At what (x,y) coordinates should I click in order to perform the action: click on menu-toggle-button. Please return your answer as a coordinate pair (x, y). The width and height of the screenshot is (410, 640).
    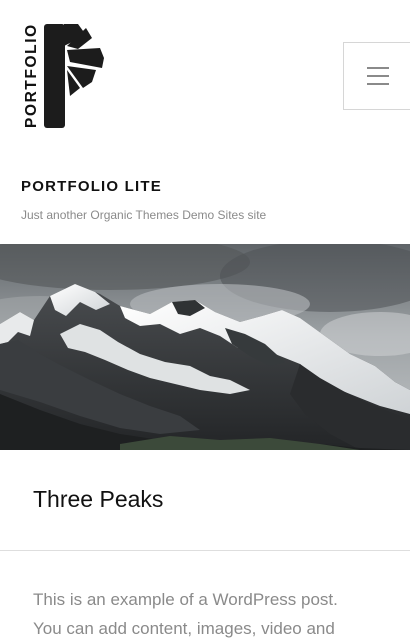
    Looking at the image, I should click on (376, 76).